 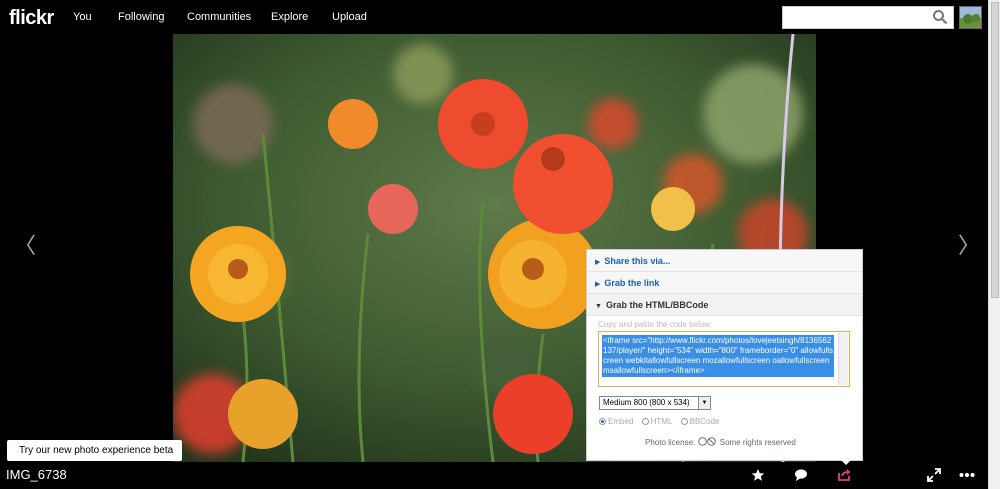 I want to click on chevron-left-icon: 〈, so click(x=25, y=244).